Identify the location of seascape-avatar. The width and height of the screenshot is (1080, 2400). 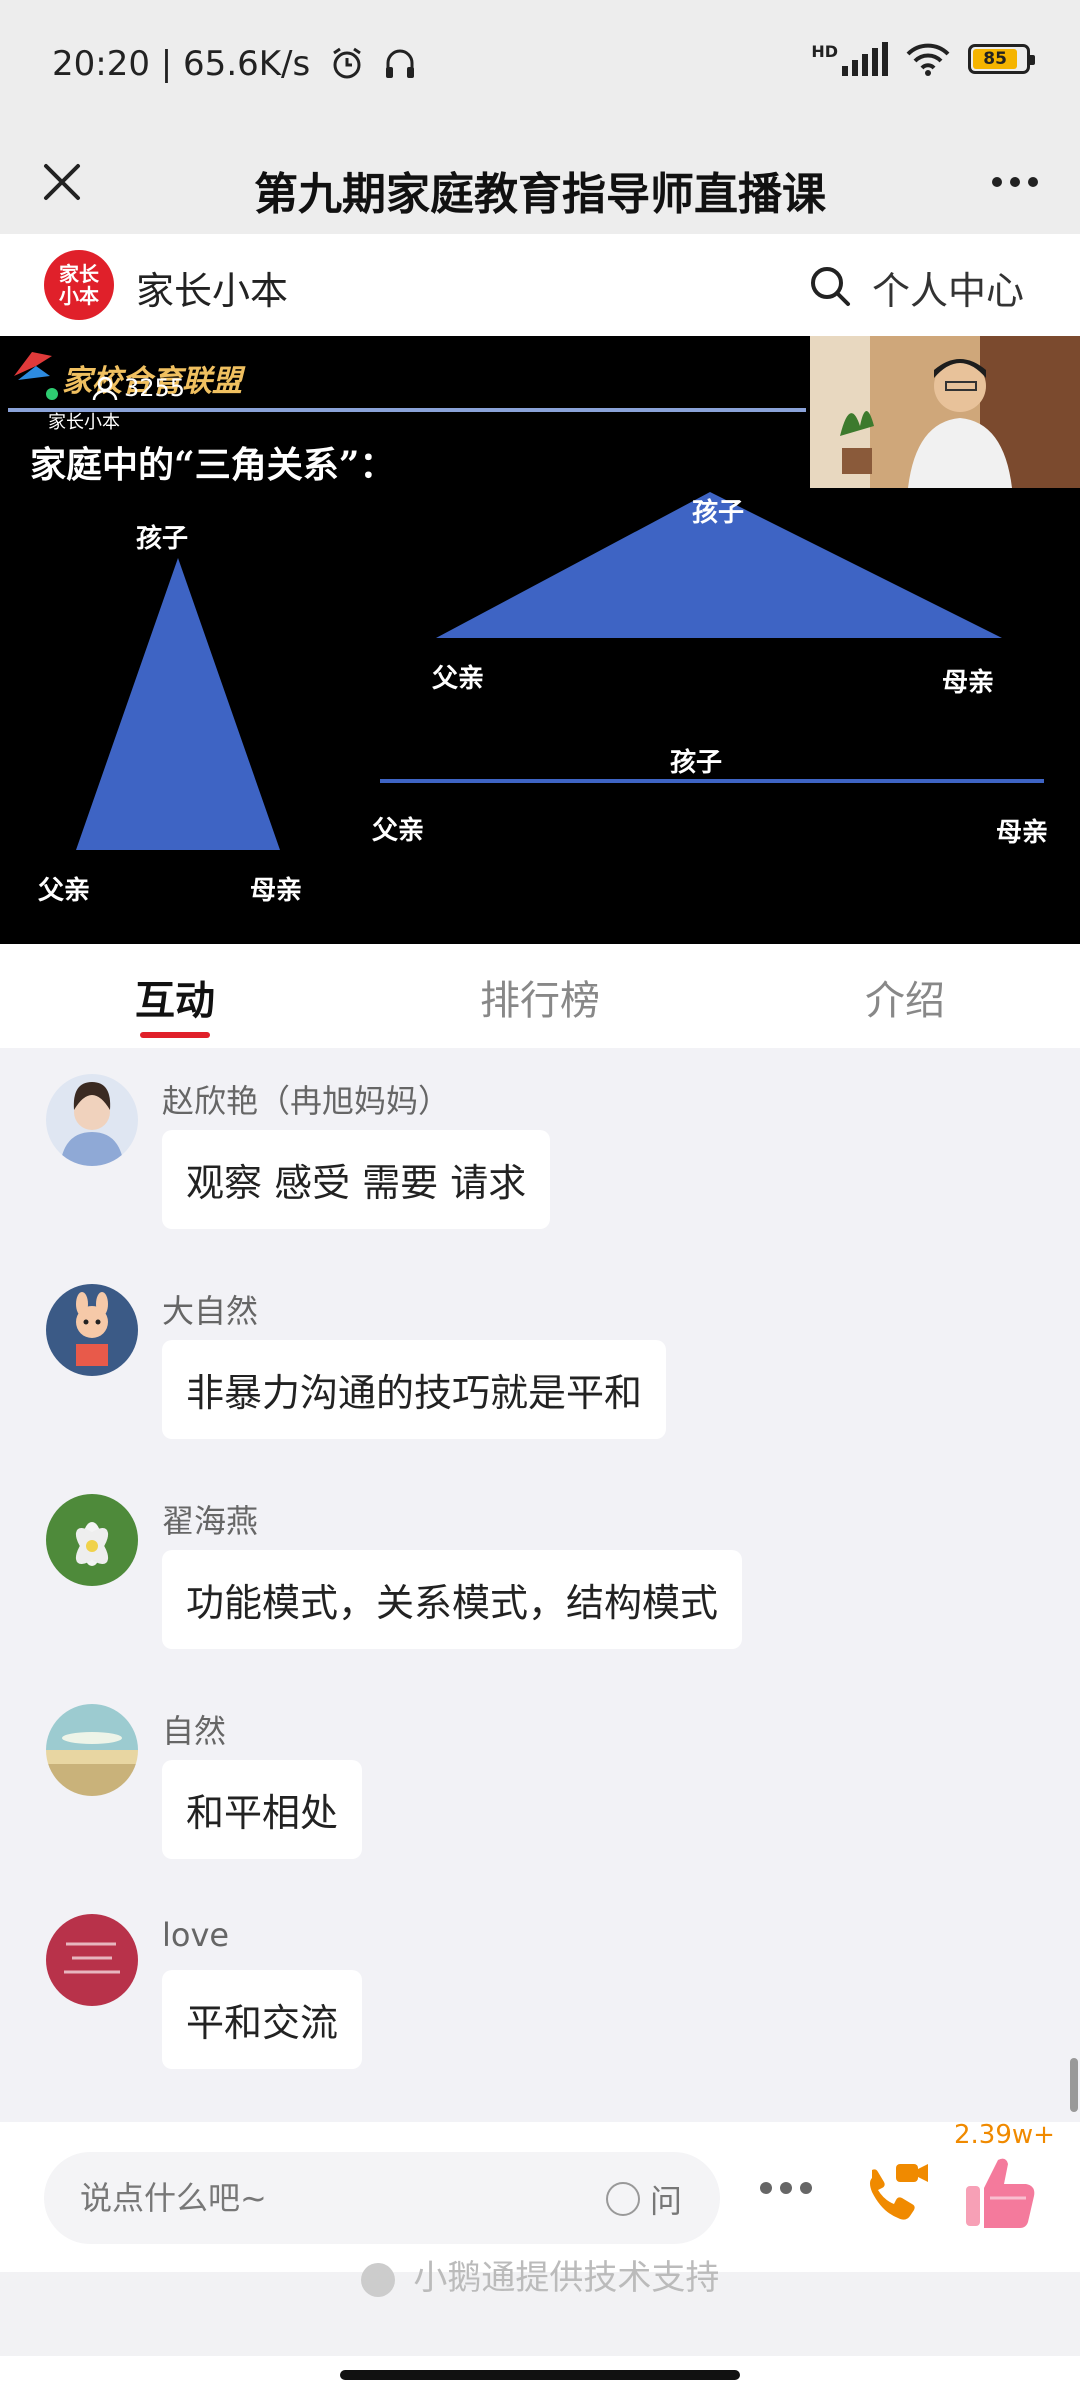
(92, 1750).